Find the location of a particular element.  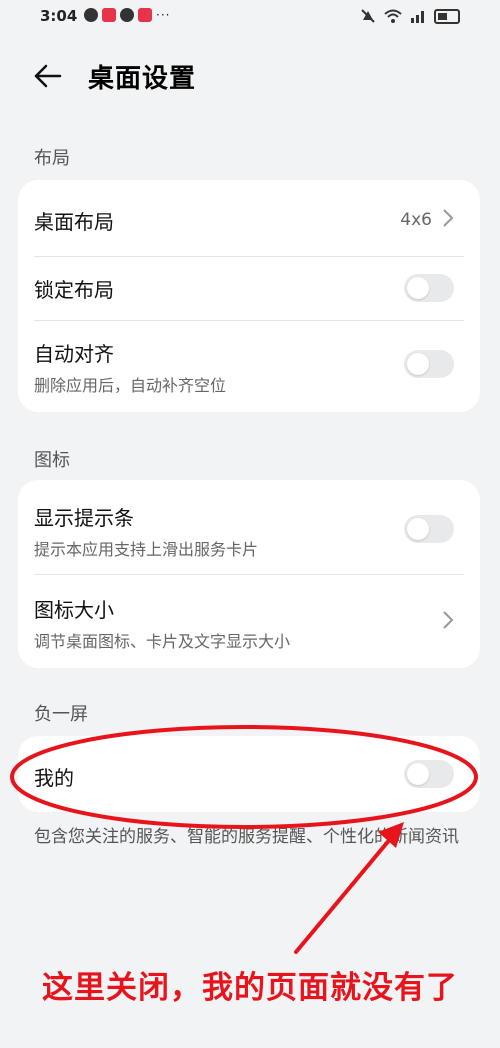

minus-one-card: 我的 is located at coordinates (249, 774).